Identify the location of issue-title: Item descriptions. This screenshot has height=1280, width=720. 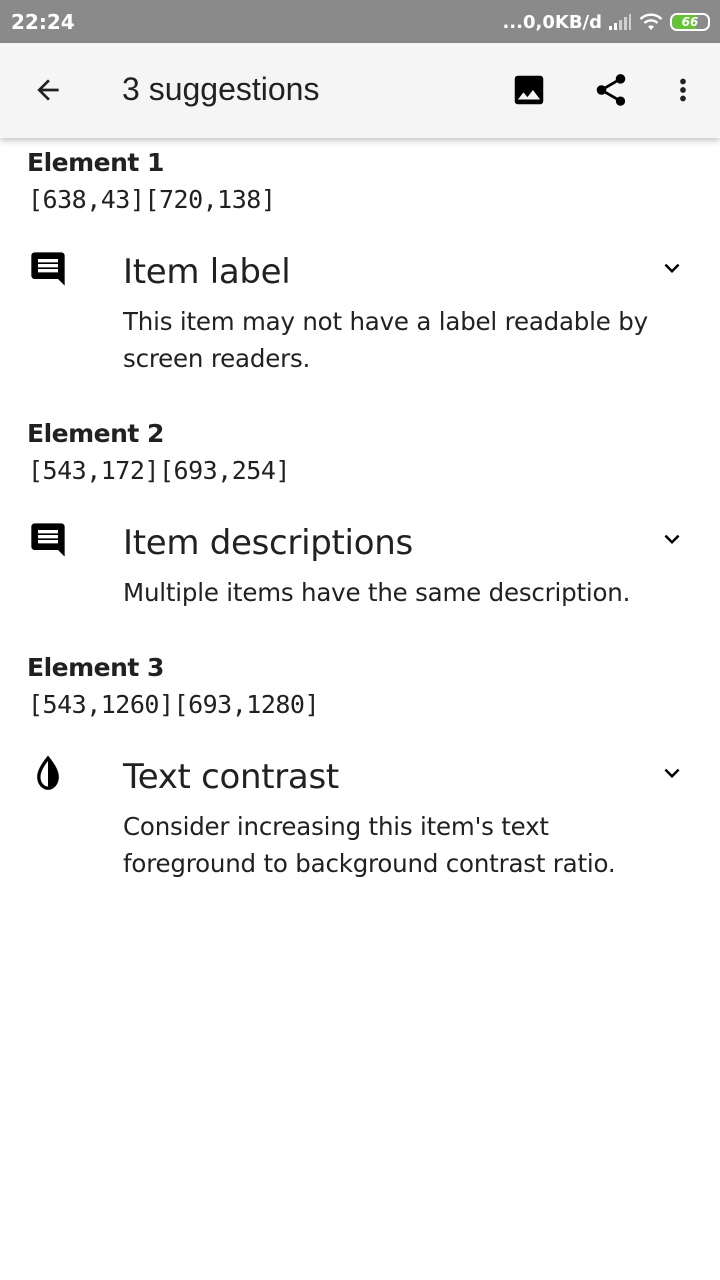
(268, 543).